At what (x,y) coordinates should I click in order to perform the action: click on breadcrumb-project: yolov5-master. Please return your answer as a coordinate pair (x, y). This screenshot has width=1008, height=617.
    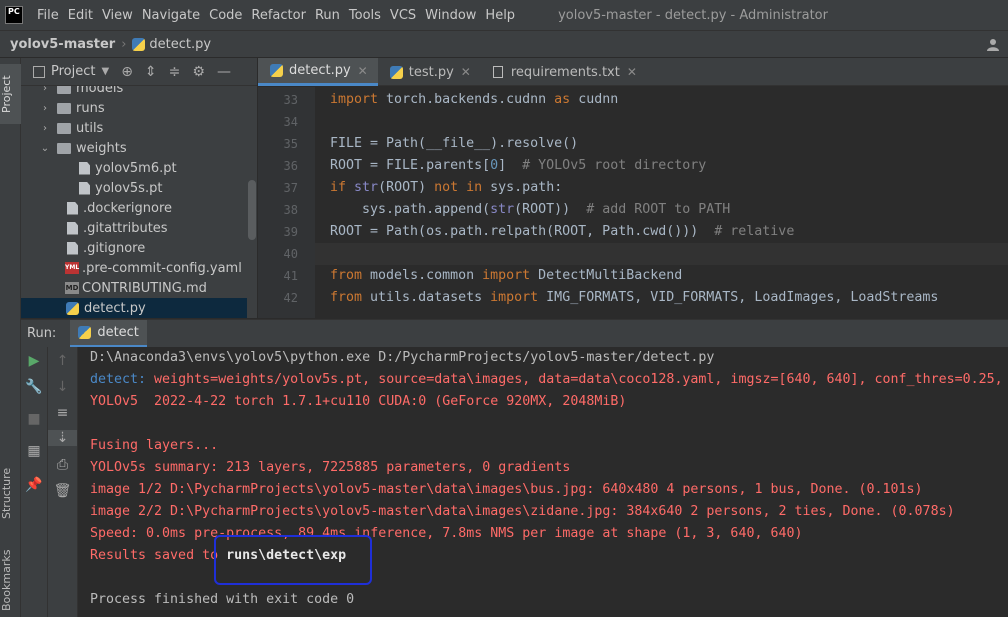
    Looking at the image, I should click on (62, 44).